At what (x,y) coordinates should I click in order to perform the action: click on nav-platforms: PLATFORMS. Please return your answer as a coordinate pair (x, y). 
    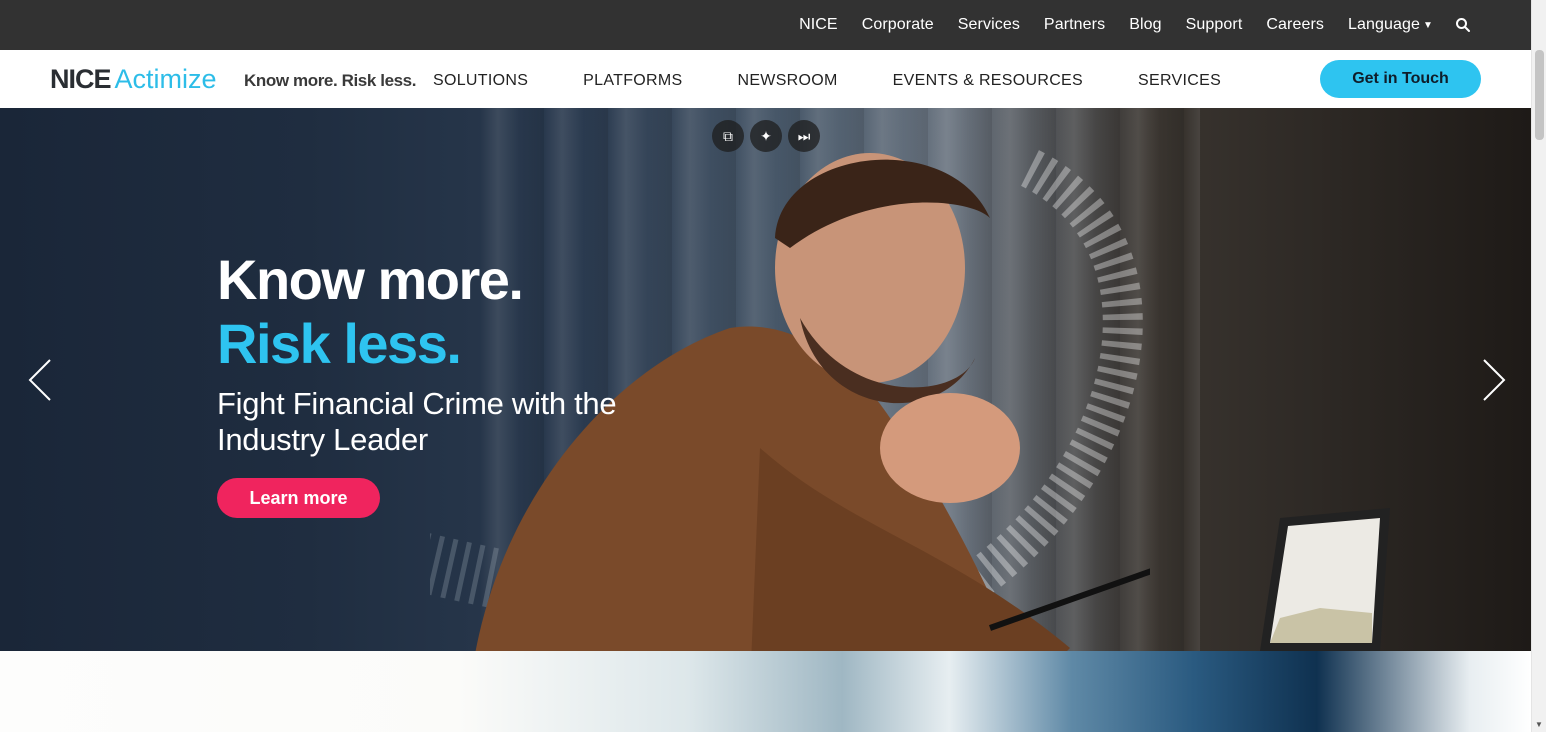
    Looking at the image, I should click on (632, 81).